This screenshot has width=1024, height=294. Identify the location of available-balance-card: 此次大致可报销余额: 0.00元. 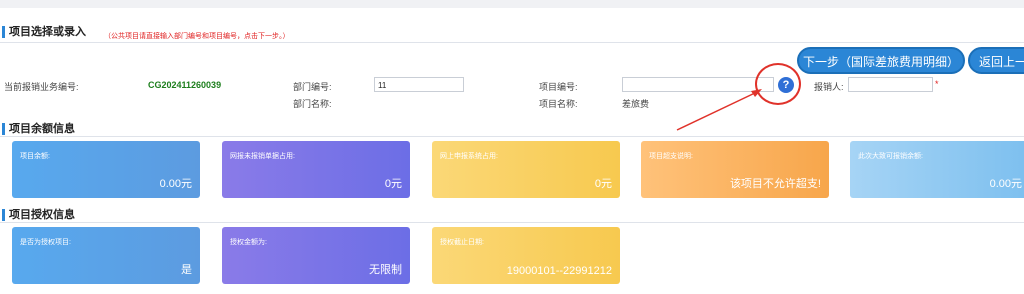
(937, 169).